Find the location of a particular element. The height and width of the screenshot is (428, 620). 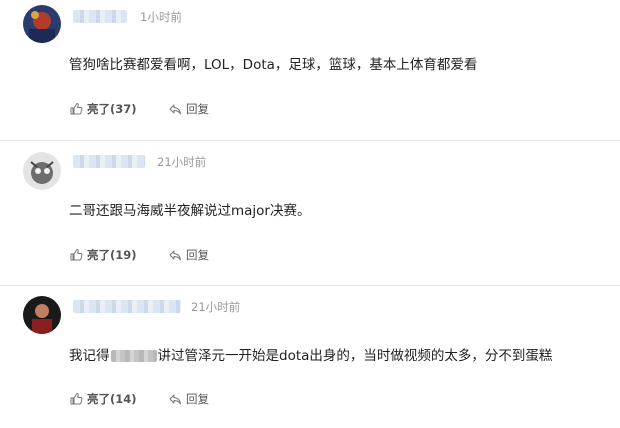

redacted-name is located at coordinates (133, 356).